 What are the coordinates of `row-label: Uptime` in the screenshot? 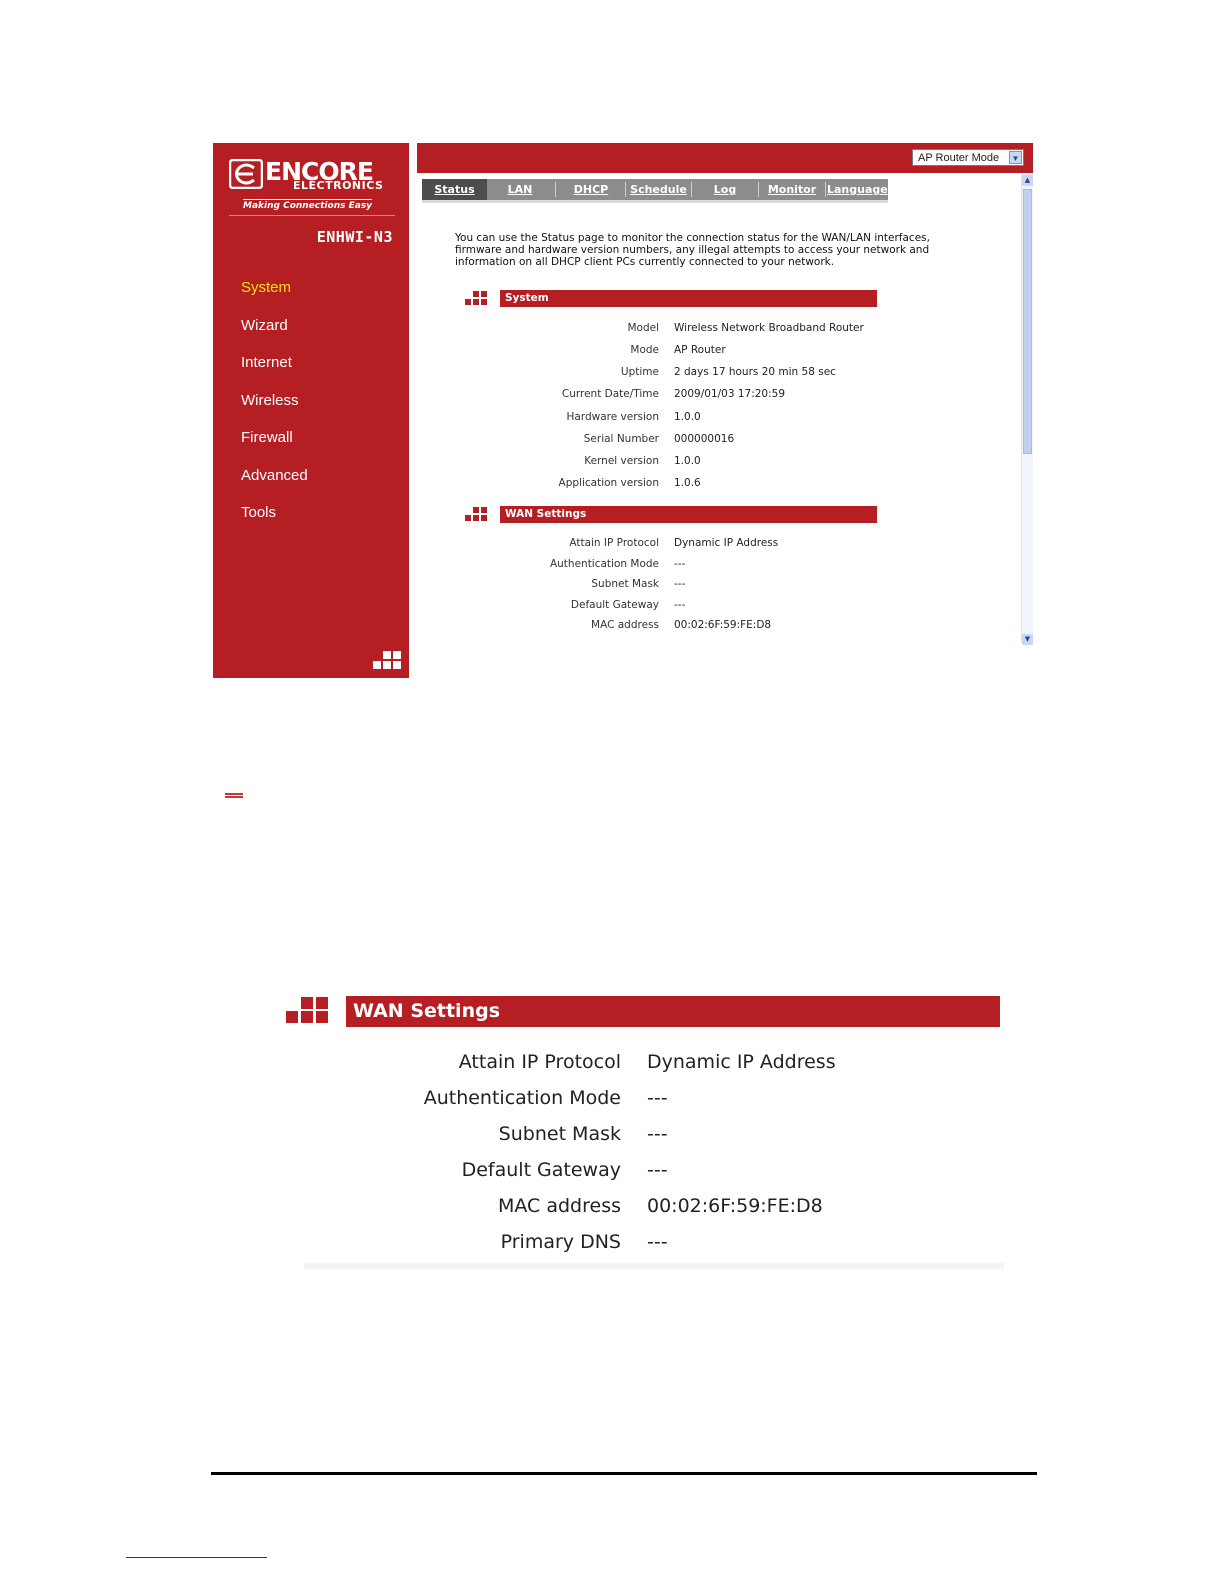 It's located at (639, 372).